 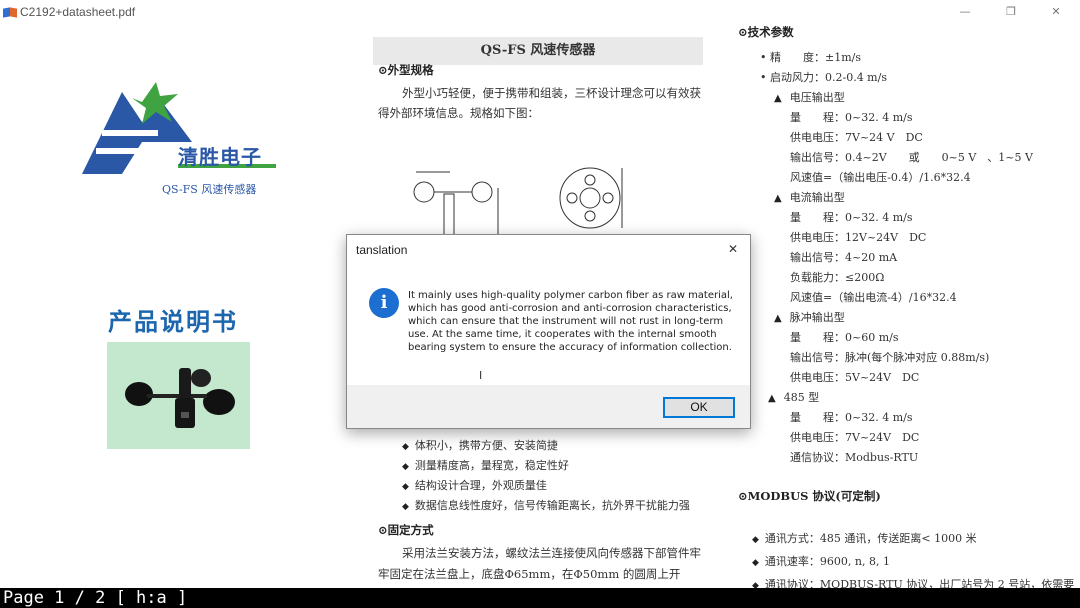 What do you see at coordinates (480, 445) in the screenshot?
I see `feature-bullet-1: ◆ 体积小，携带方便、安装简捷` at bounding box center [480, 445].